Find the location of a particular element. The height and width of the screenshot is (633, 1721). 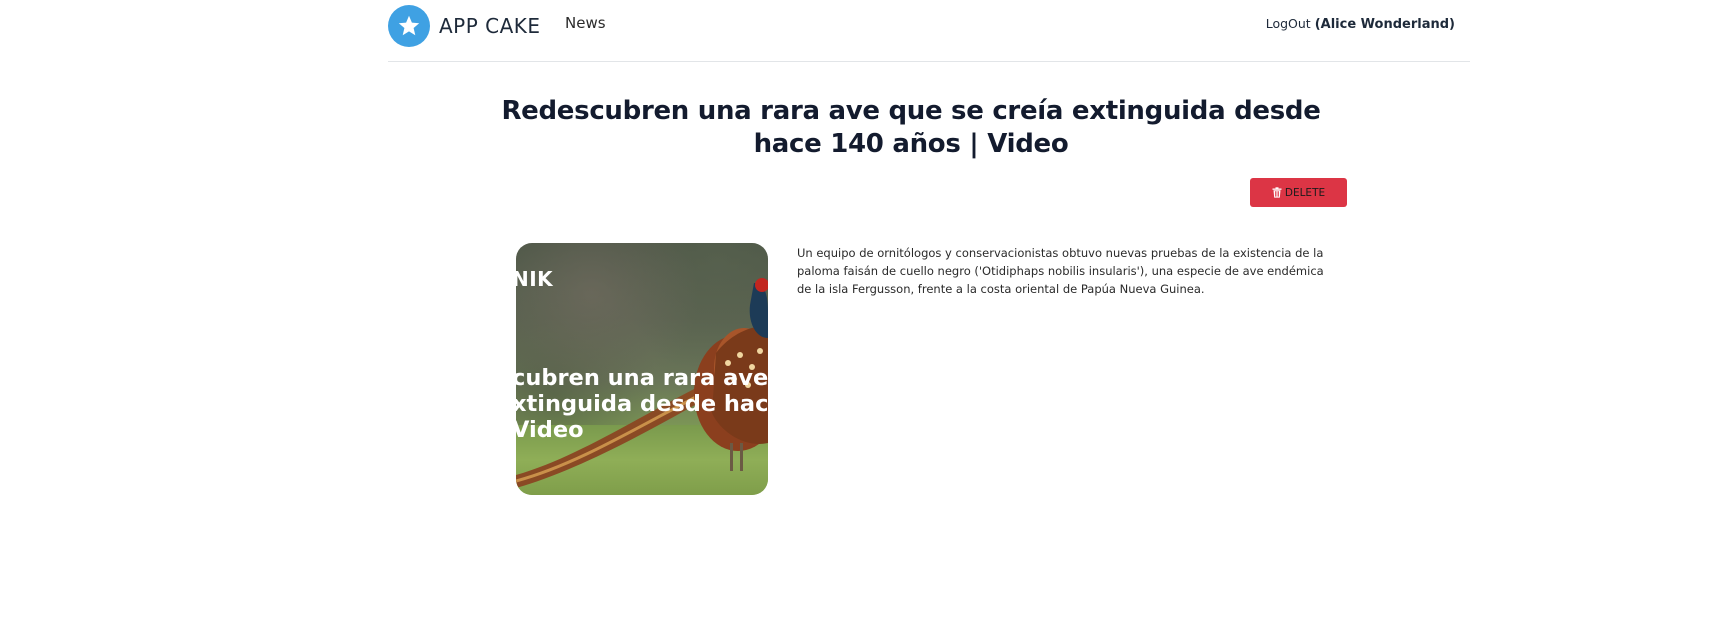

nav-link-news: News is located at coordinates (585, 23).